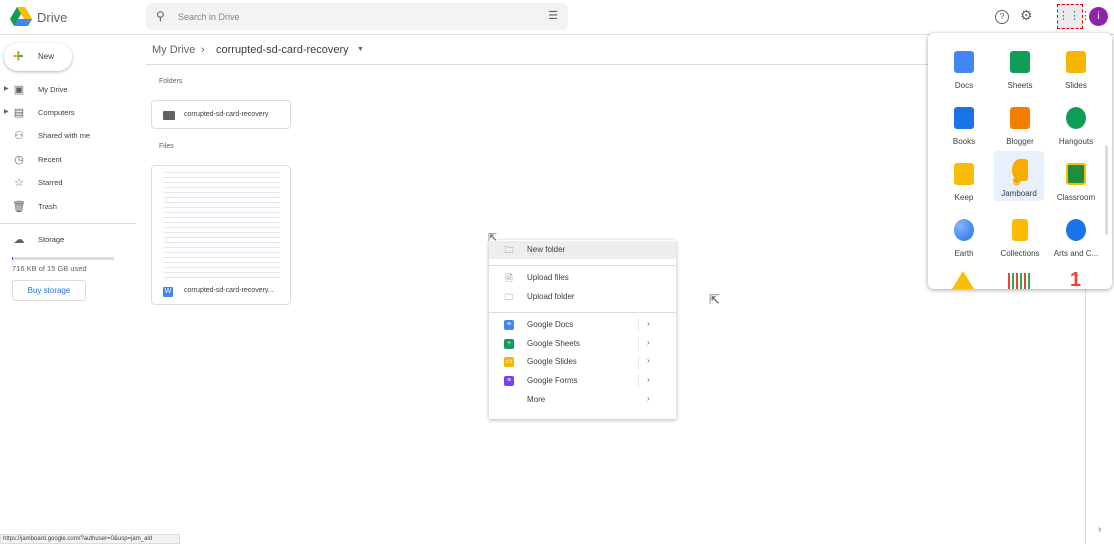 The image size is (1114, 544). I want to click on sidebar-label: Starred, so click(50, 182).